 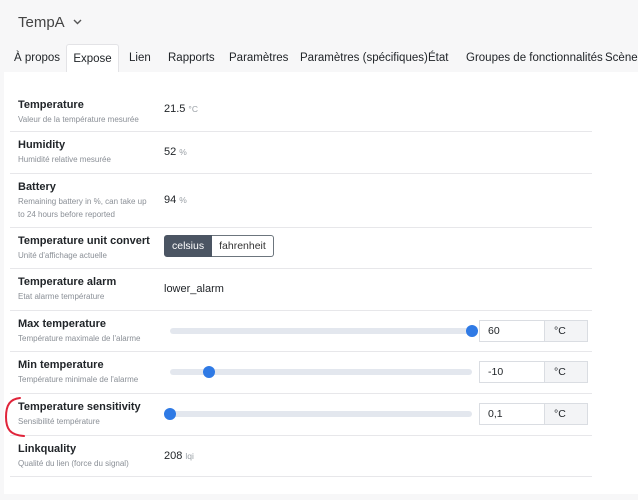 I want to click on tab-etat: État, so click(x=438, y=58).